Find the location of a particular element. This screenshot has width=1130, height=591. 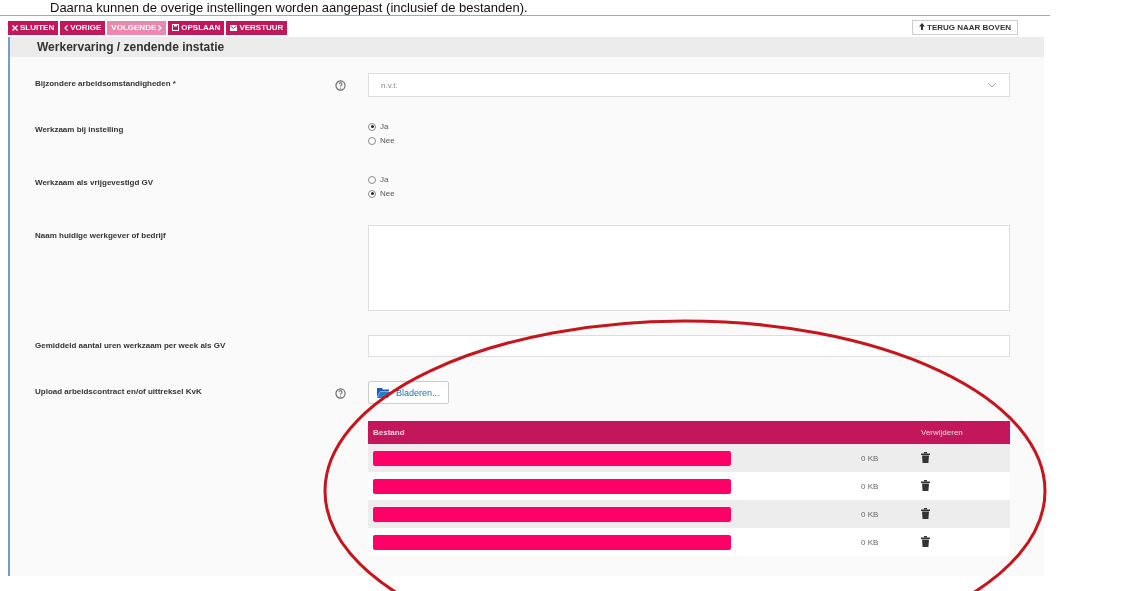

text-area-field is located at coordinates (689, 268).